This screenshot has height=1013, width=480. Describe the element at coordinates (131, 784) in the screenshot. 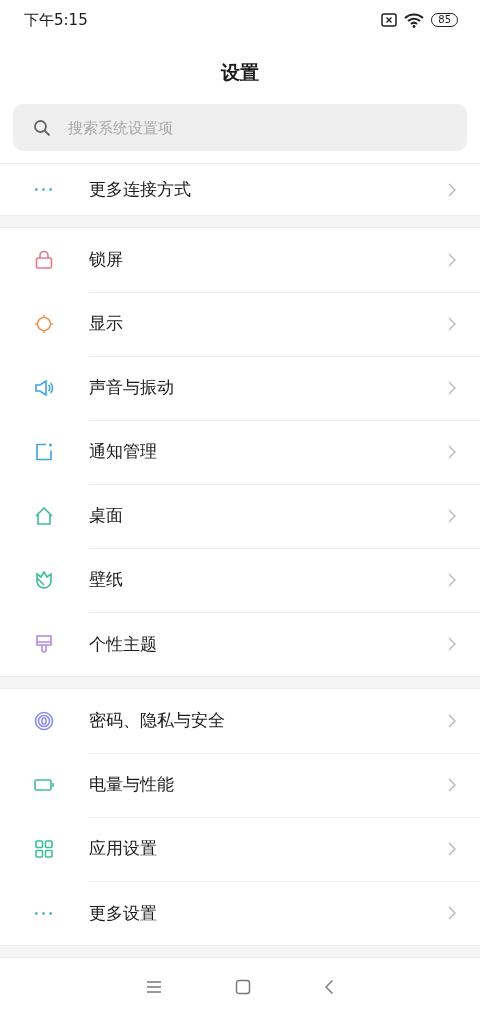

I see `item-label: 电量与性能` at that location.